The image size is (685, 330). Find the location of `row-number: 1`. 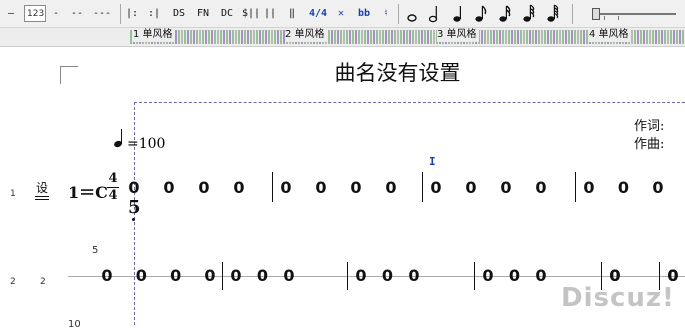

row-number: 1 is located at coordinates (13, 194).